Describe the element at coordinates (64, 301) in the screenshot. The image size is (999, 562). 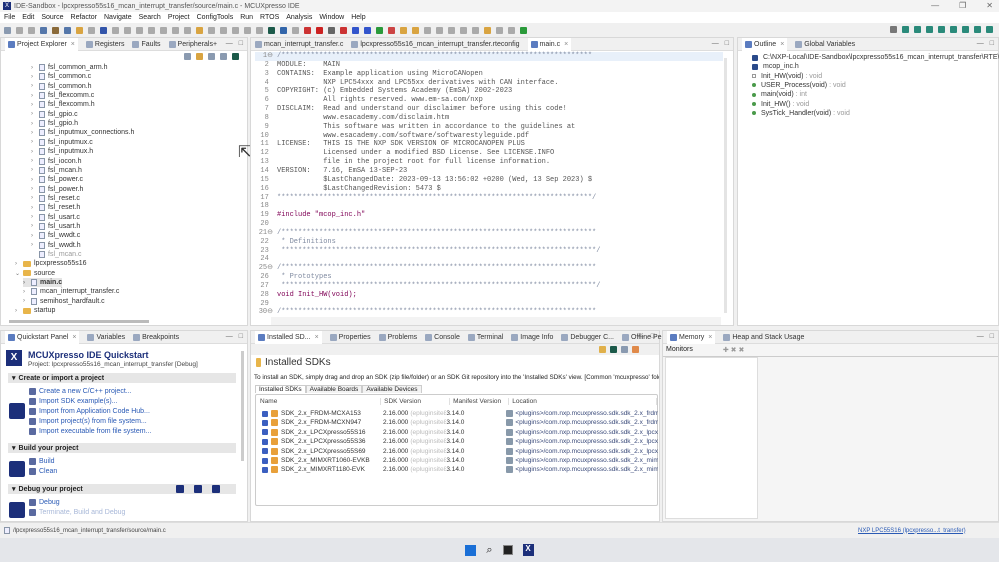
I see `tree-item: › semihost_hardfault.c` at that location.